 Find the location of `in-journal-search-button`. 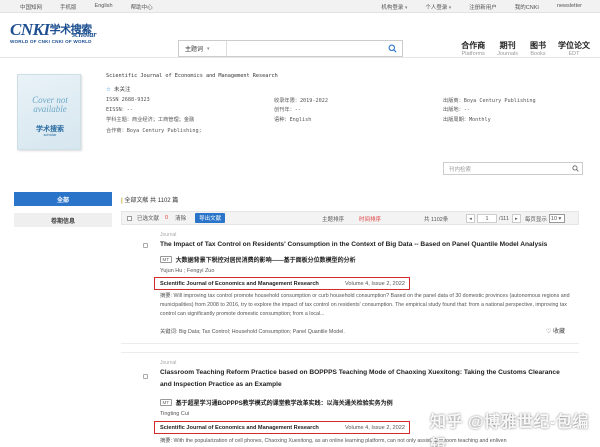

in-journal-search-button is located at coordinates (575, 168).